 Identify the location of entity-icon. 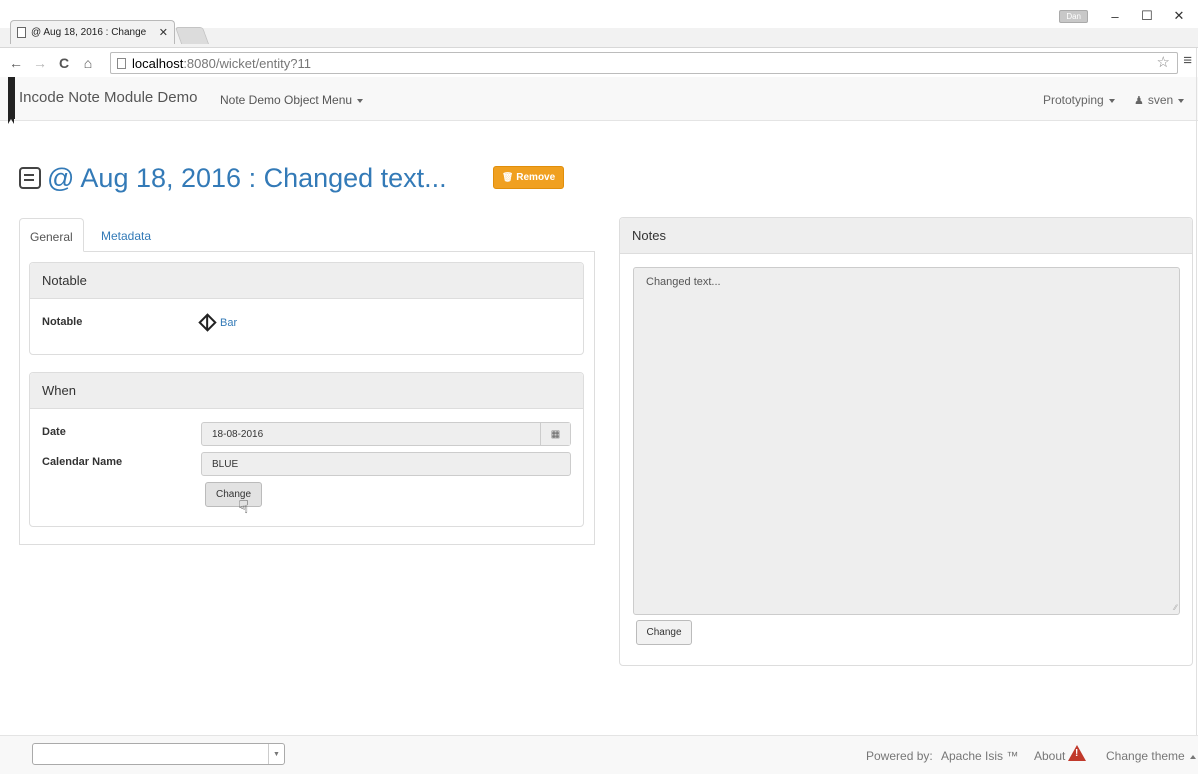
(207, 322).